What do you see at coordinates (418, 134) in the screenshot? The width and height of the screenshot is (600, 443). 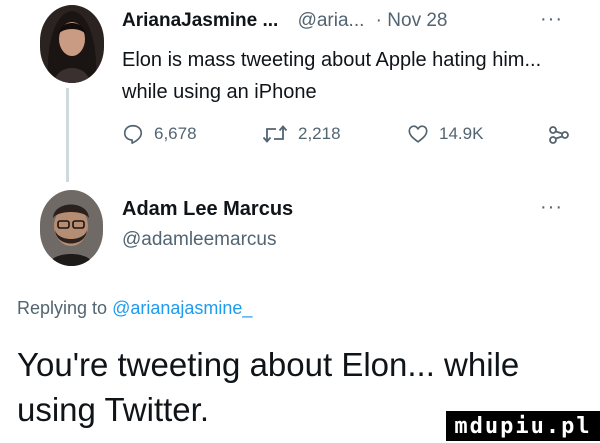 I see `heart-icon` at bounding box center [418, 134].